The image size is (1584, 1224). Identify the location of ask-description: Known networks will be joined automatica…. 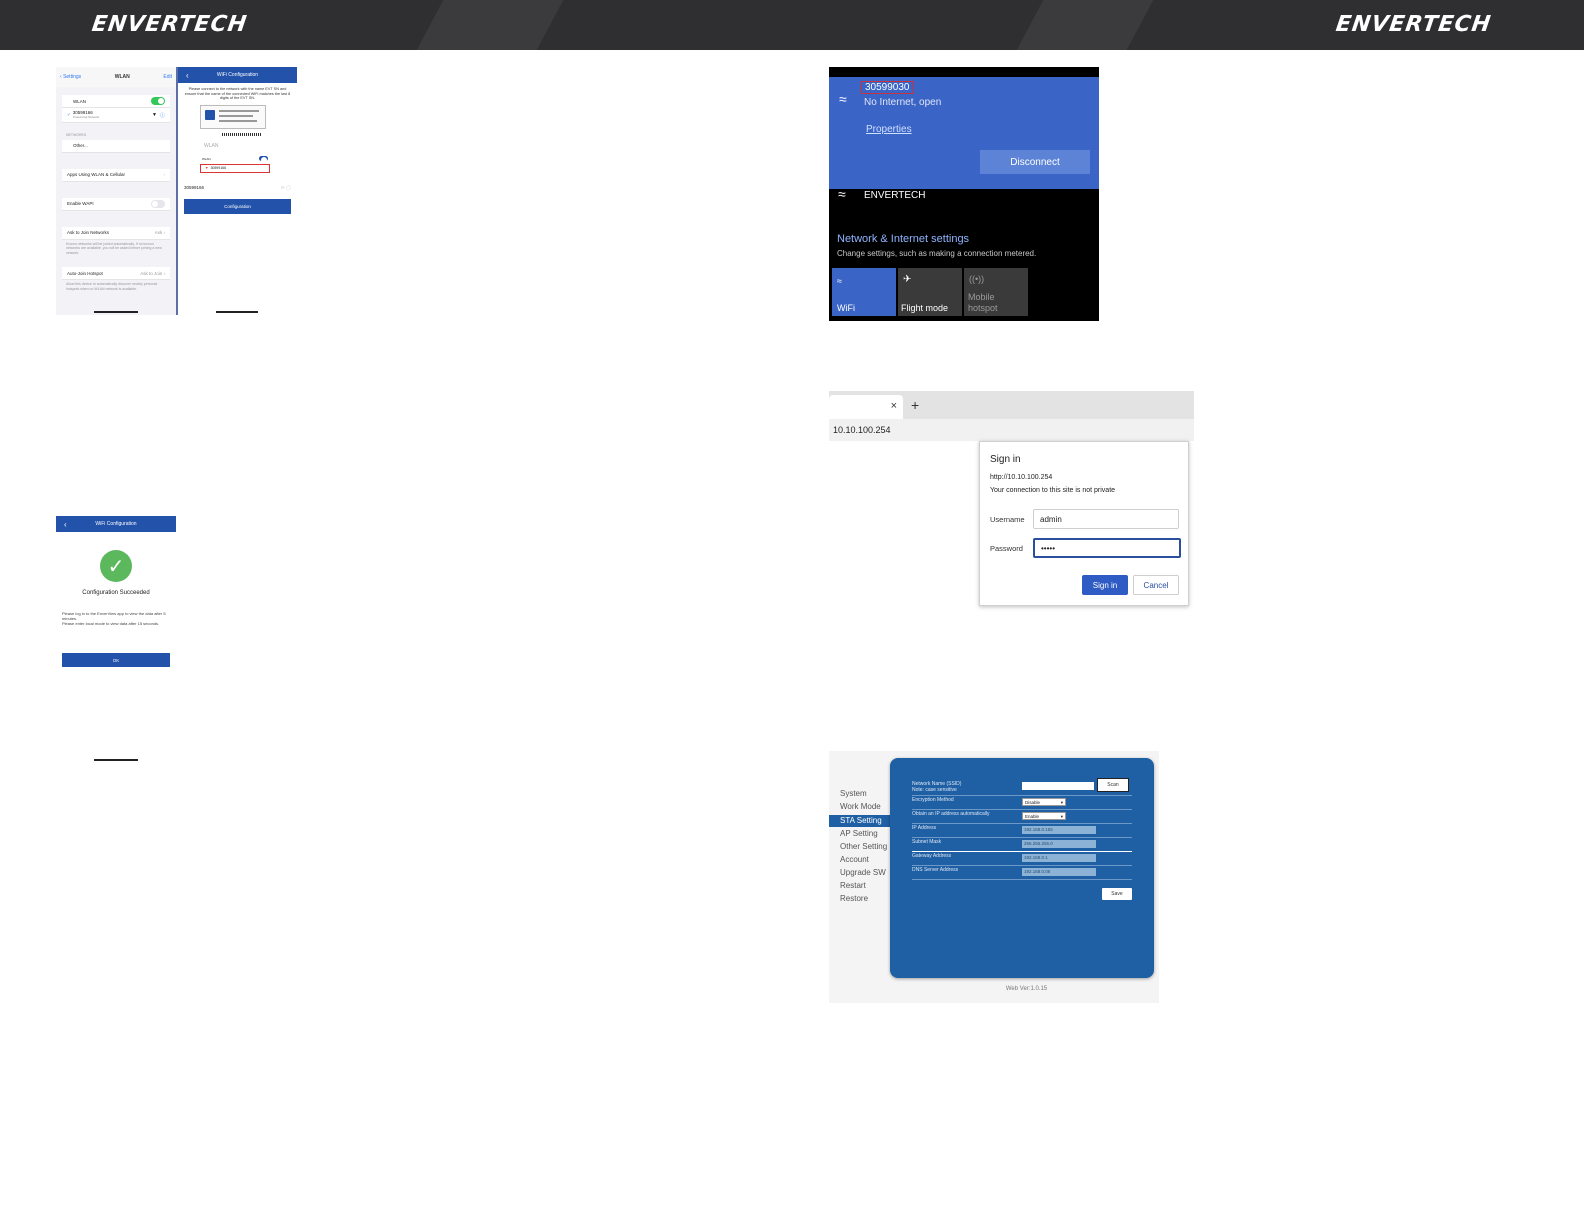
(114, 248).